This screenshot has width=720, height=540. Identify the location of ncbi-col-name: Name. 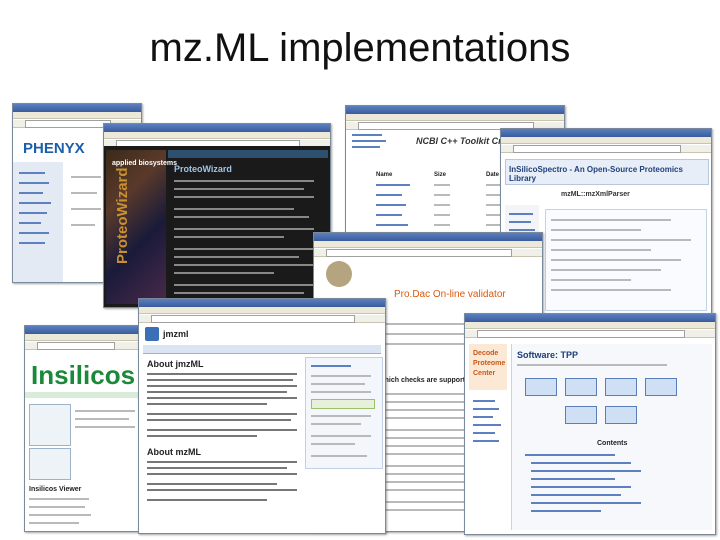
(384, 175).